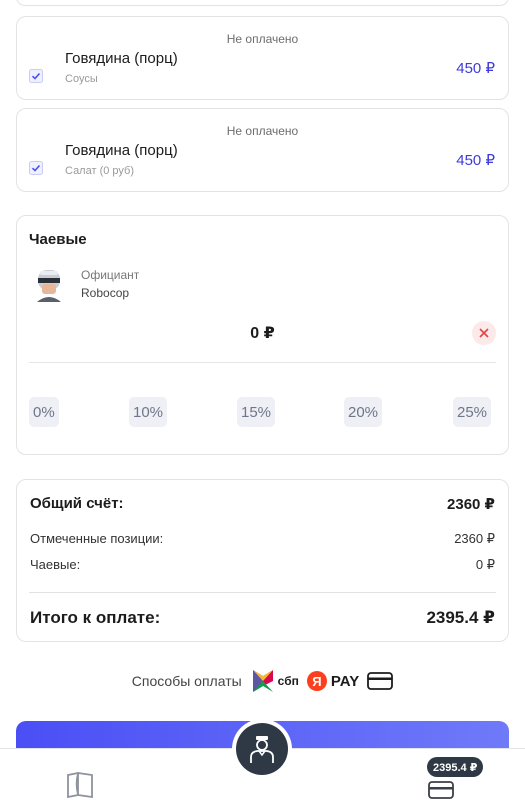 This screenshot has width=525, height=812. What do you see at coordinates (460, 617) in the screenshot?
I see `grand-total-value: 2395.4 ₽` at bounding box center [460, 617].